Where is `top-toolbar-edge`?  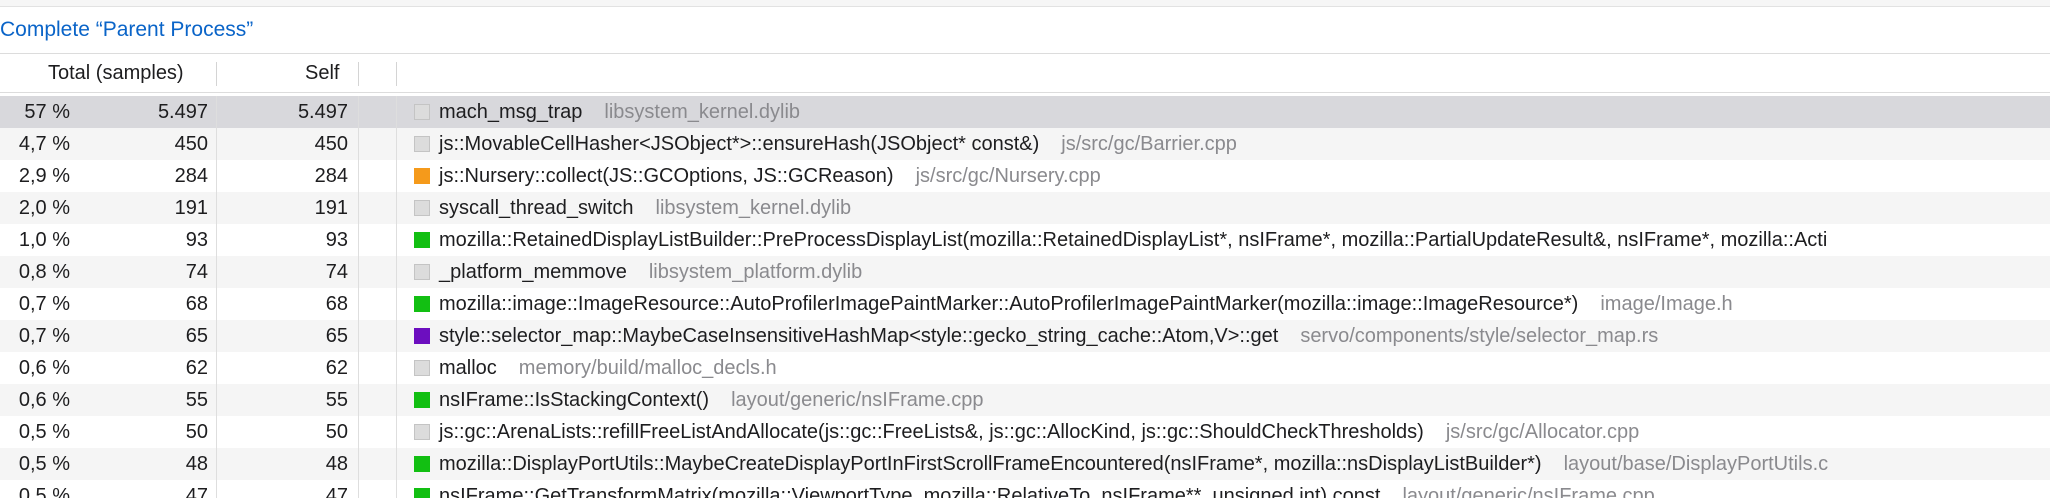 top-toolbar-edge is located at coordinates (1025, 3).